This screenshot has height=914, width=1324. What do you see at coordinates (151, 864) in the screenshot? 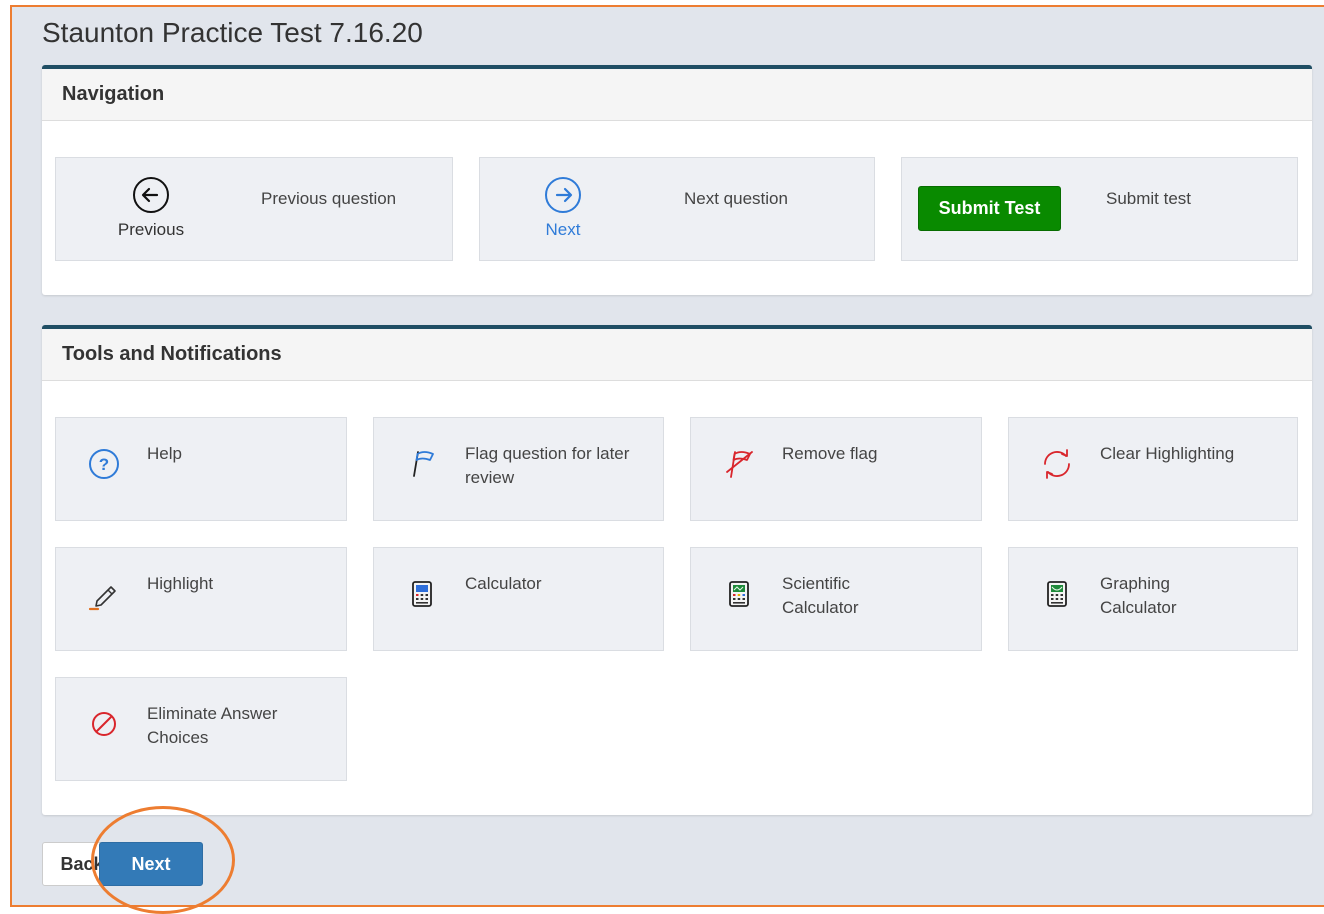
I see `next-button: Next` at bounding box center [151, 864].